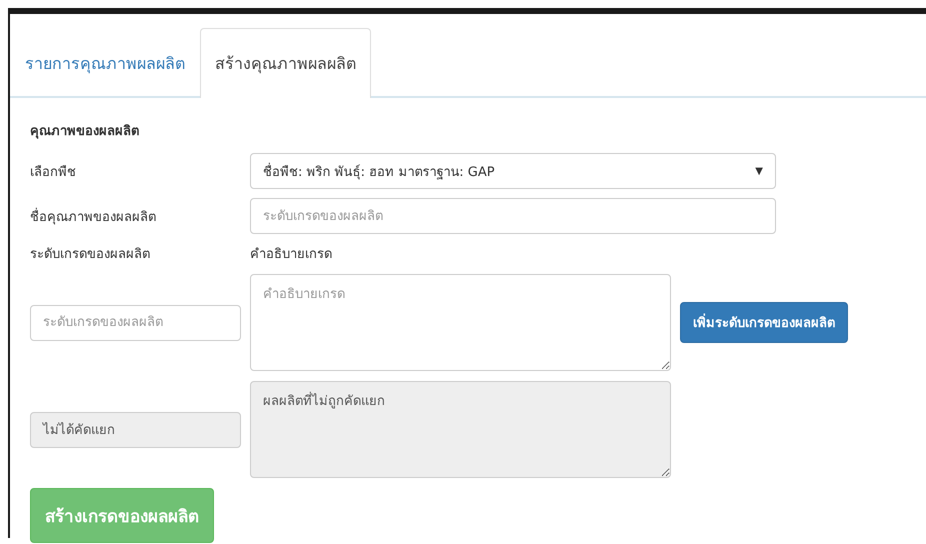 The height and width of the screenshot is (544, 926). I want to click on add-grade-button: เพิ่มระดับเกรดของผลผลิต, so click(764, 322).